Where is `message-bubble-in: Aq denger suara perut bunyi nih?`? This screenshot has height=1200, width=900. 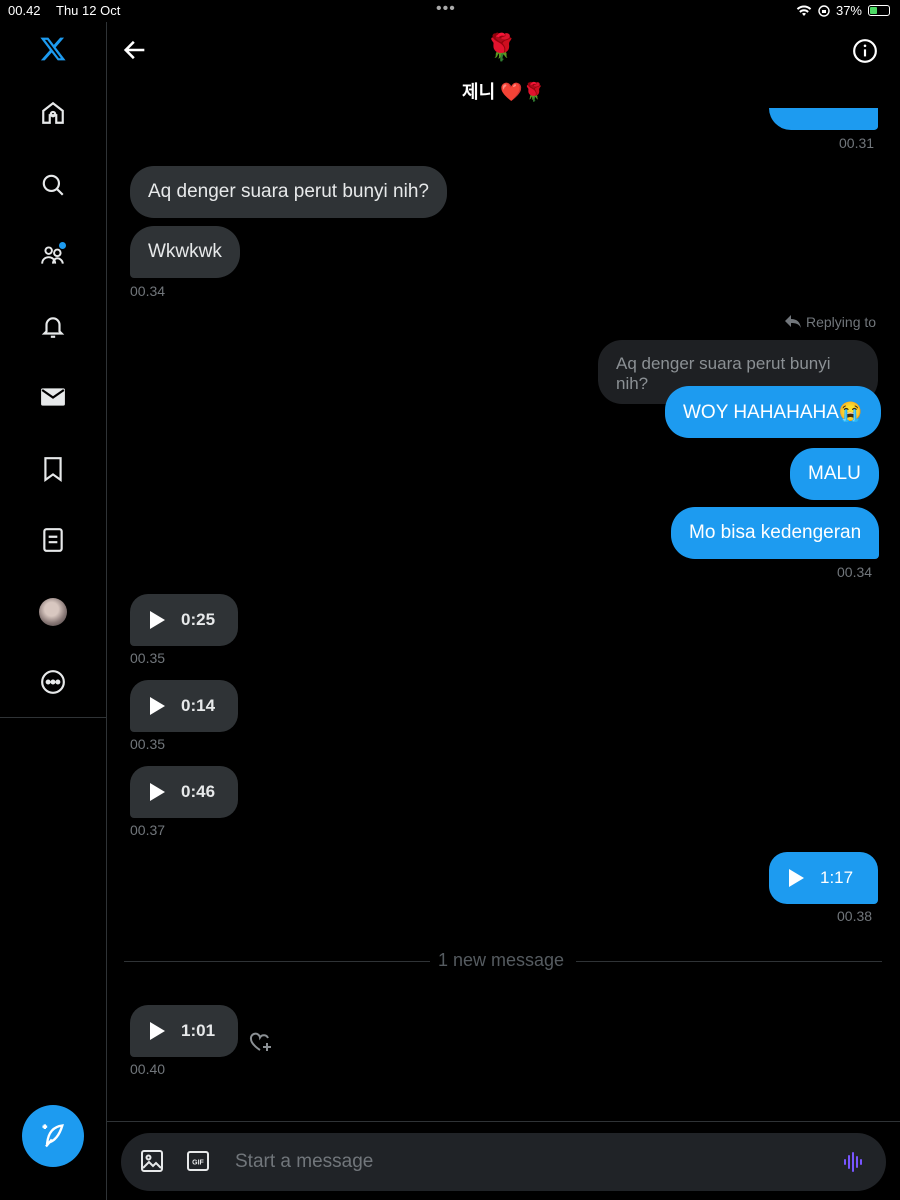
message-bubble-in: Aq denger suara perut bunyi nih? is located at coordinates (288, 192).